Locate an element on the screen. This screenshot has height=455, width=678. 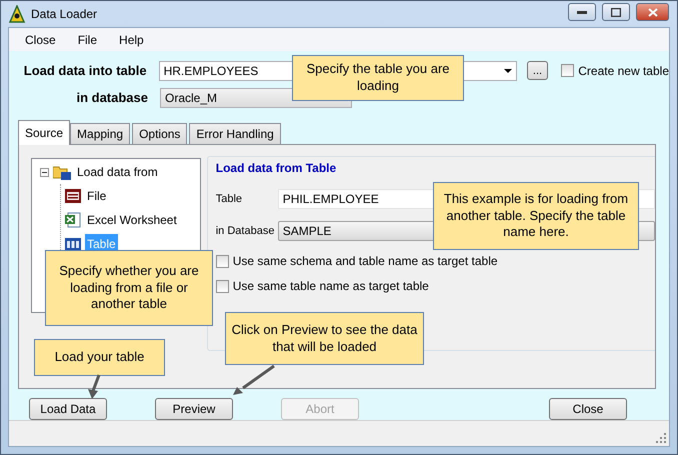
collapse-icon is located at coordinates (44, 172).